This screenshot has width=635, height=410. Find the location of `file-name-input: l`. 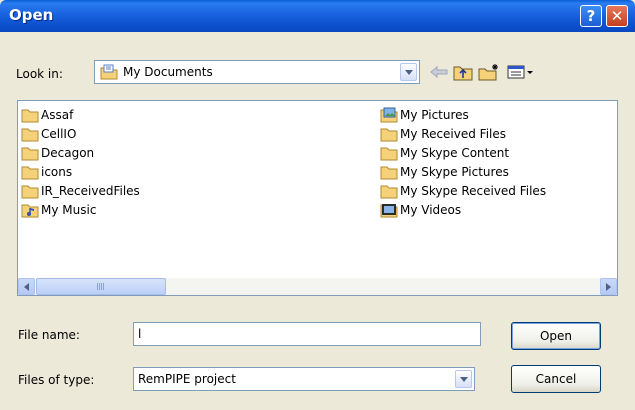

file-name-input: l is located at coordinates (307, 334).